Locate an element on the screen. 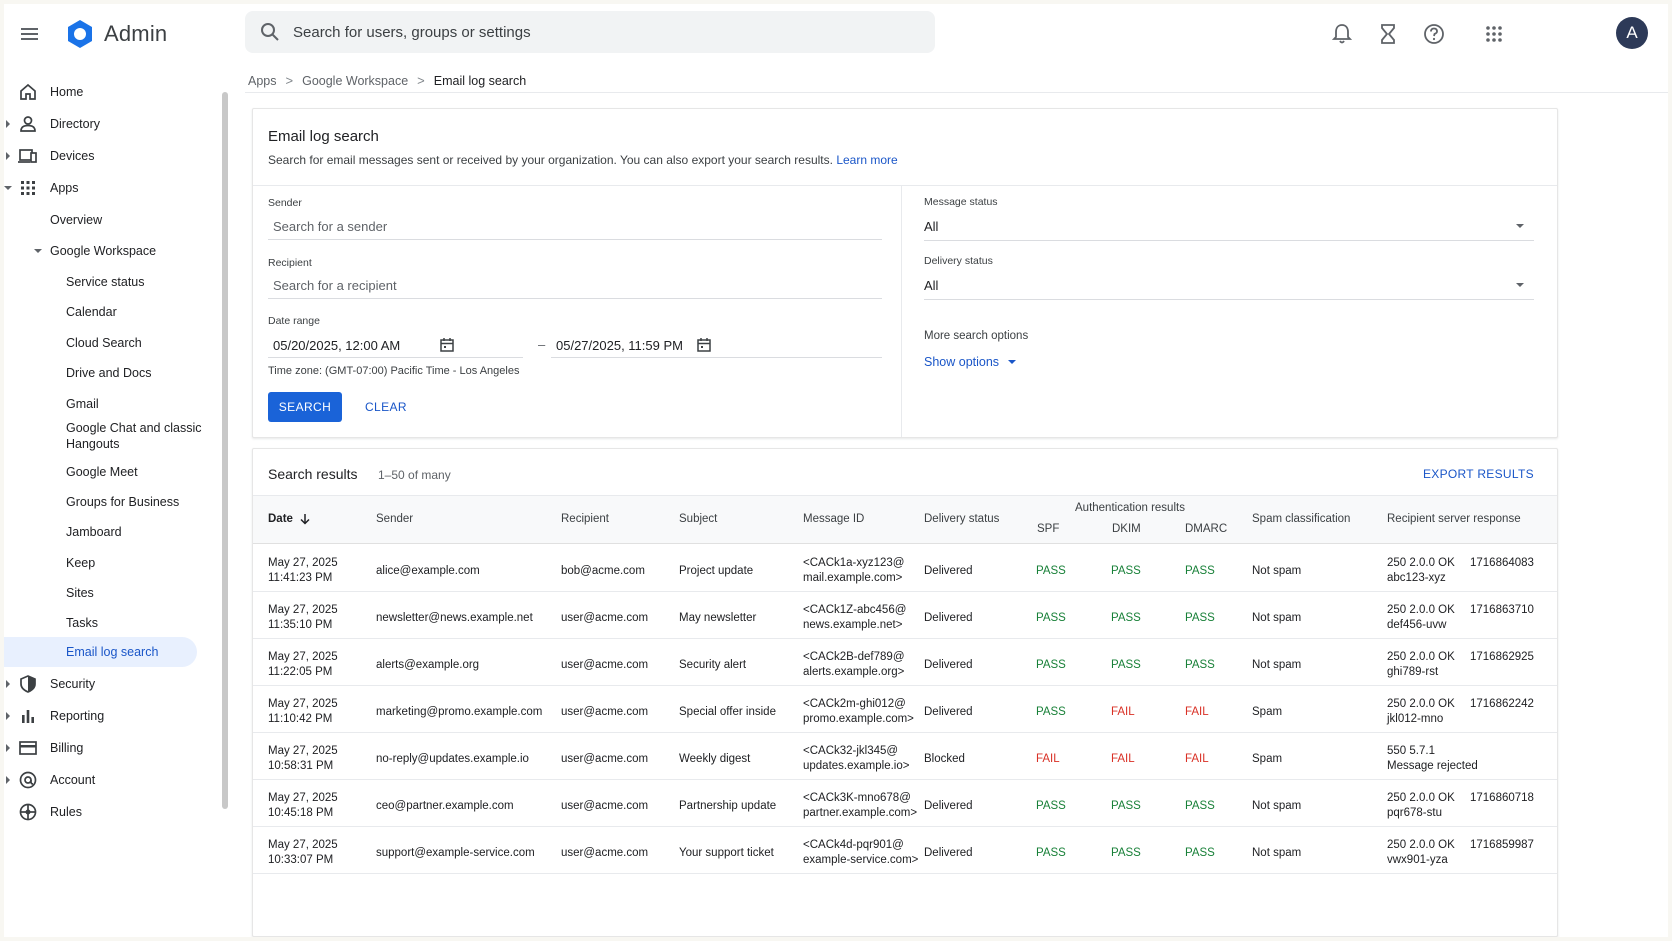  column-header-sender: Sender is located at coordinates (394, 519).